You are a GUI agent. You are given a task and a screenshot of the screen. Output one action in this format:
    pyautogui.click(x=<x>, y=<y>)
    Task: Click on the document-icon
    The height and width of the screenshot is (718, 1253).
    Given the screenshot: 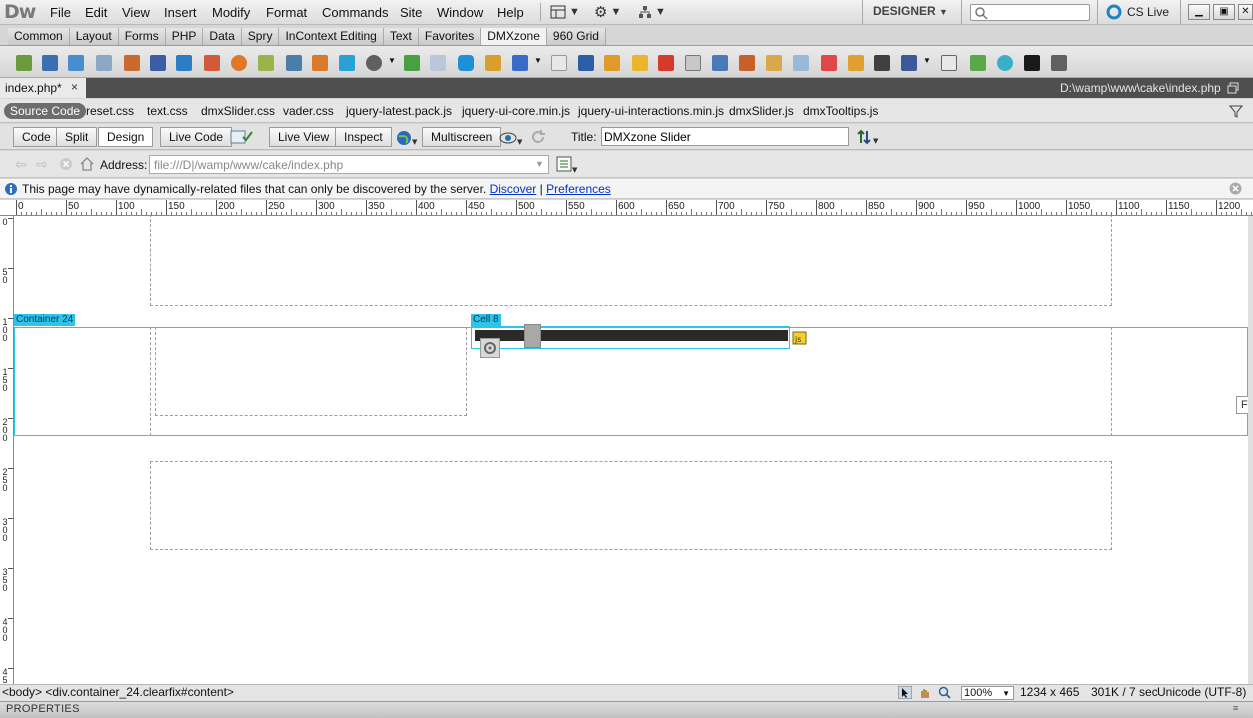 What is the action you would take?
    pyautogui.click(x=438, y=63)
    